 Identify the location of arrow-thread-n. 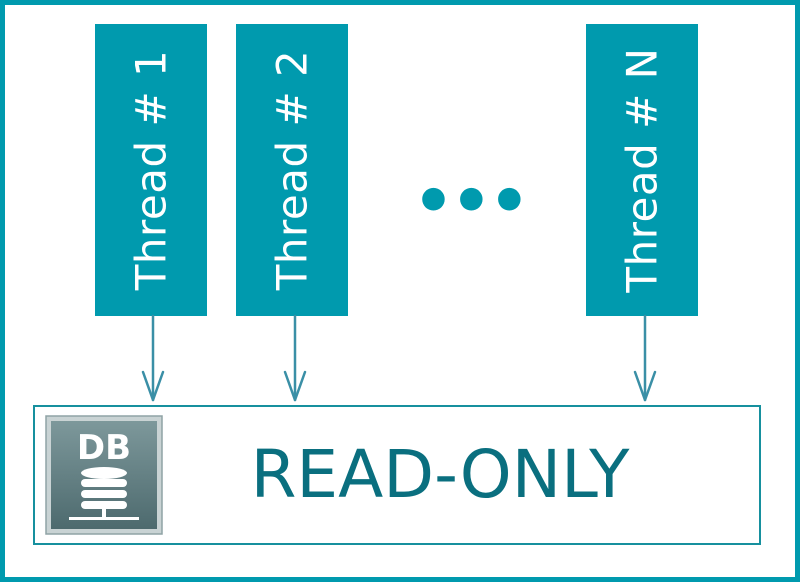
(645, 358).